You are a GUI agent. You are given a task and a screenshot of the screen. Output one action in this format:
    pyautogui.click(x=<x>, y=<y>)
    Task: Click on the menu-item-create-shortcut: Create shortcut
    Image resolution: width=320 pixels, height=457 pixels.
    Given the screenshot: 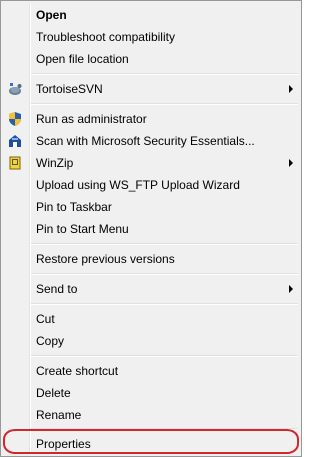 What is the action you would take?
    pyautogui.click(x=151, y=371)
    